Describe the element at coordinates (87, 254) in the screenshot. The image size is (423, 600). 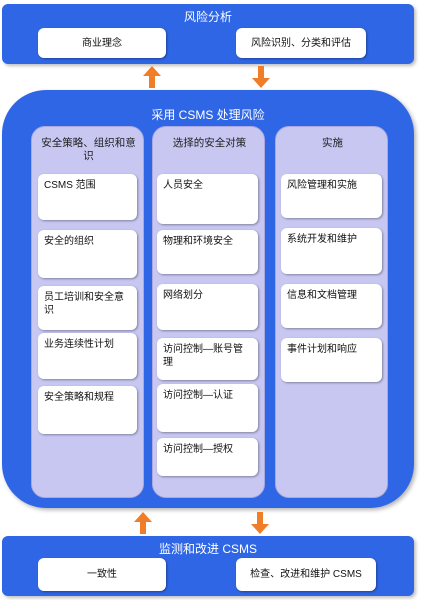
I see `security-organization-box: 安全的组织` at that location.